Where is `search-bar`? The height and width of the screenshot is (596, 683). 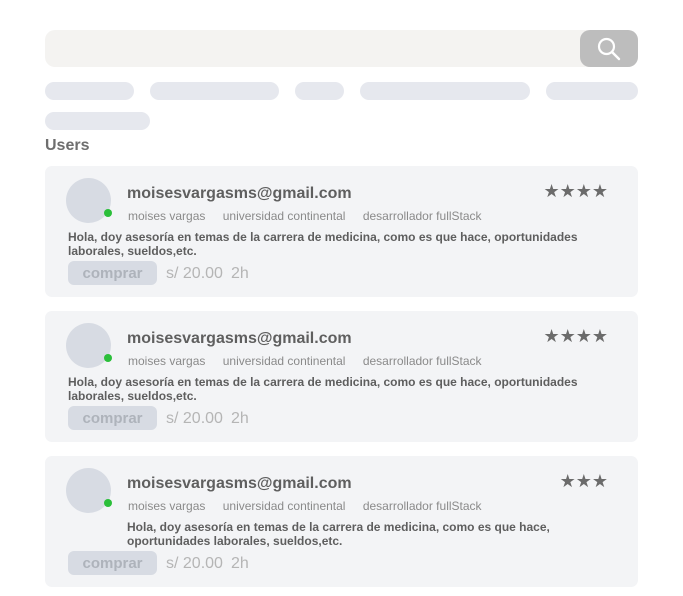
search-bar is located at coordinates (341, 48).